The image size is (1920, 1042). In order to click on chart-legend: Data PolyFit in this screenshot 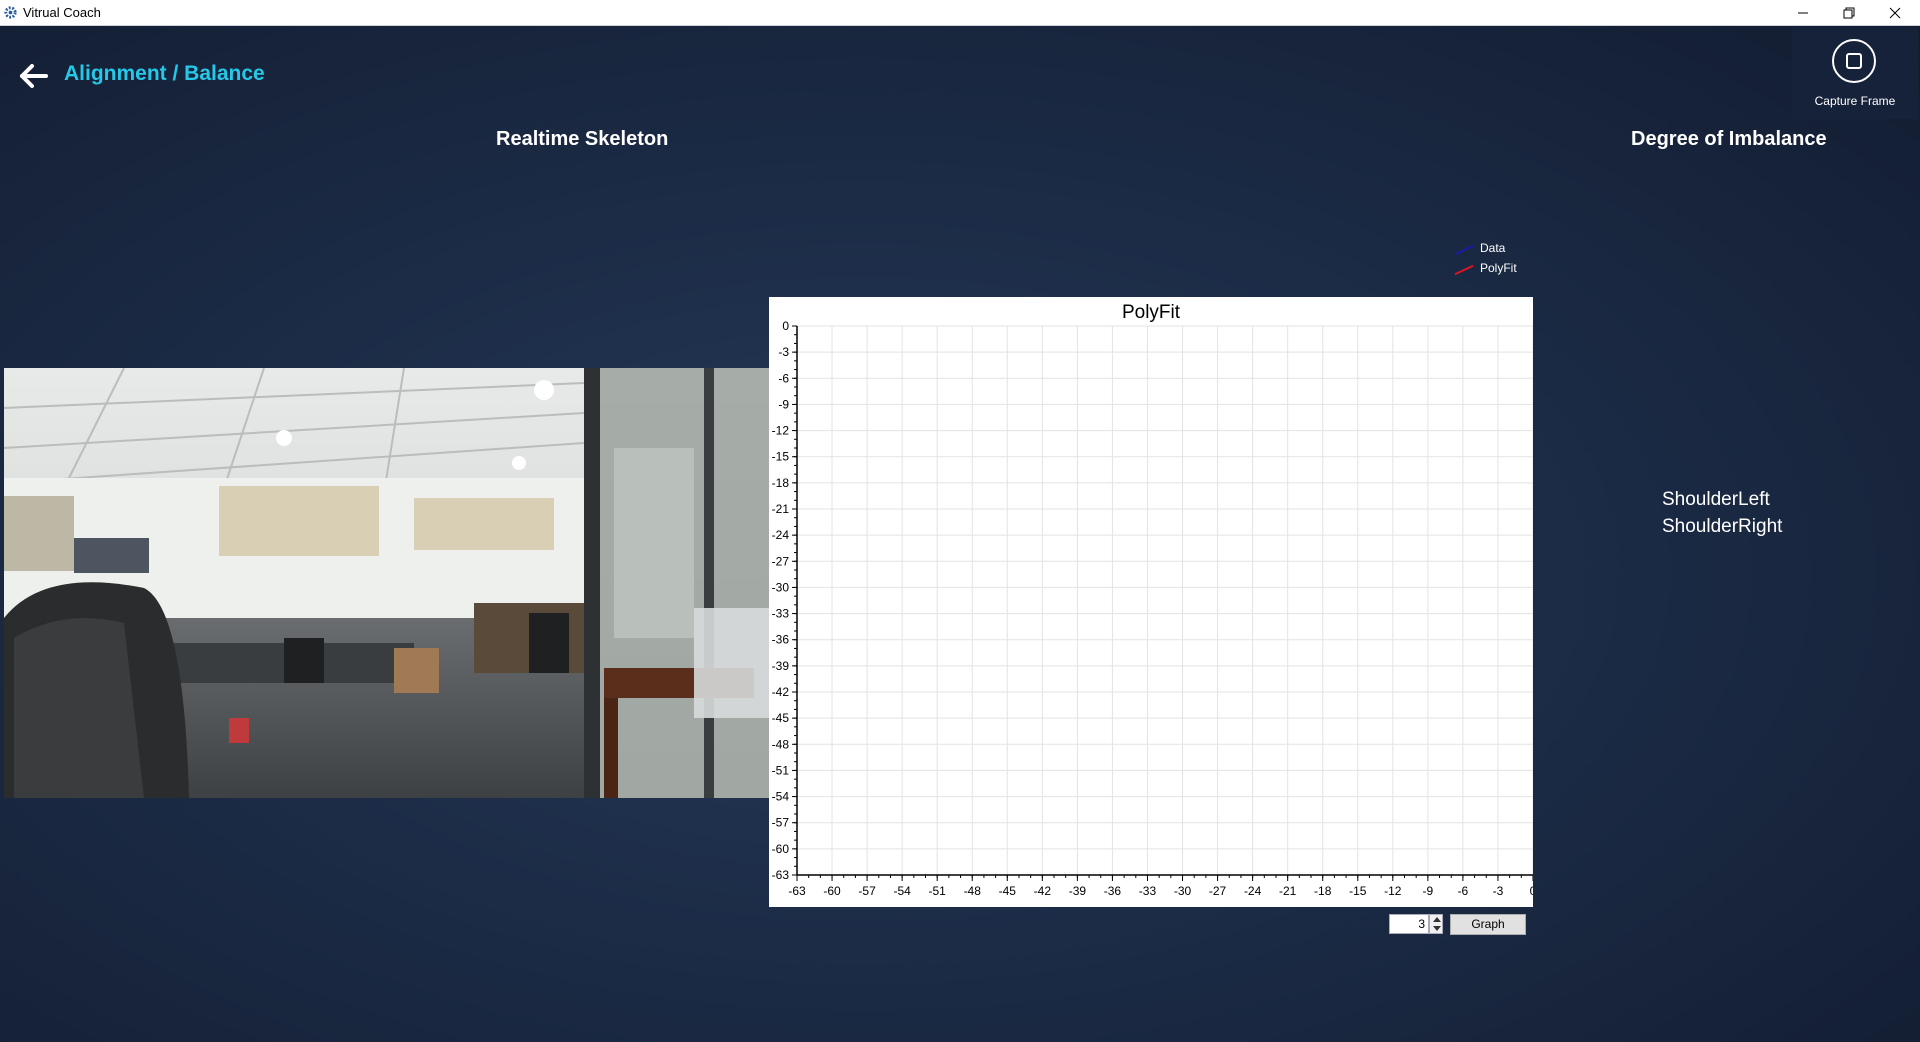, I will do `click(1488, 261)`.